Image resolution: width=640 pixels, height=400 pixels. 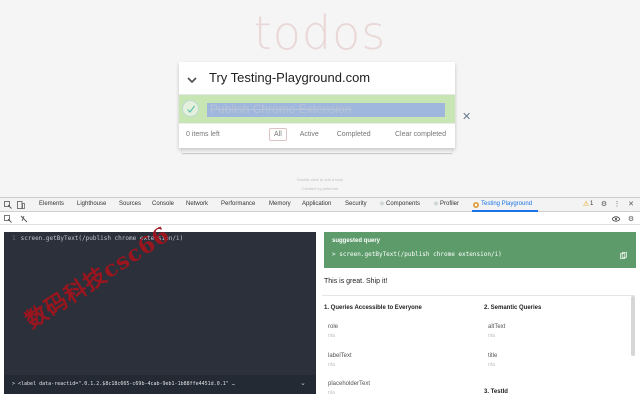 What do you see at coordinates (203, 134) in the screenshot?
I see `todo-count: 0 items left` at bounding box center [203, 134].